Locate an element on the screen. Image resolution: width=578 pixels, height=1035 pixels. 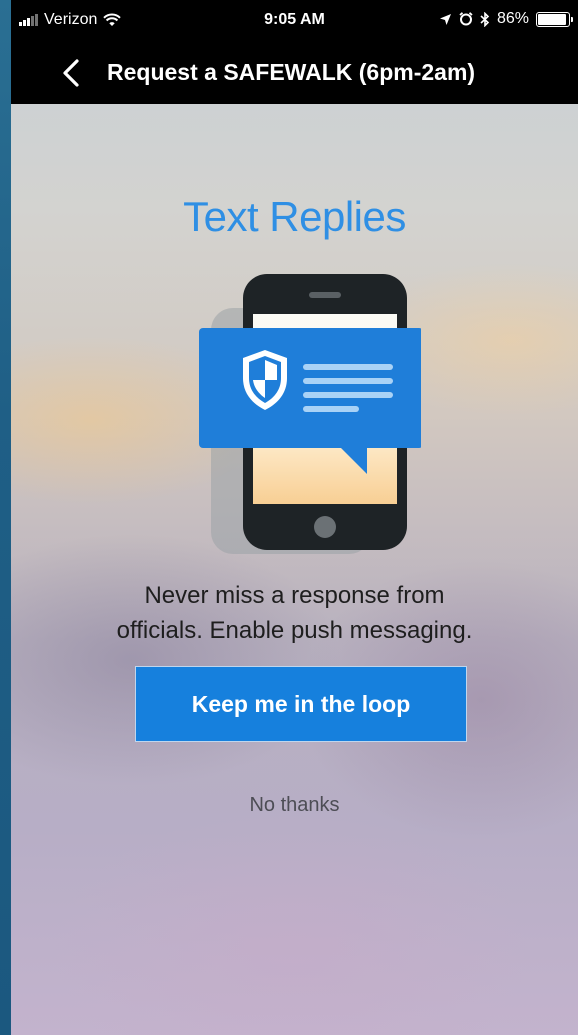
chevron-left-icon is located at coordinates (71, 73).